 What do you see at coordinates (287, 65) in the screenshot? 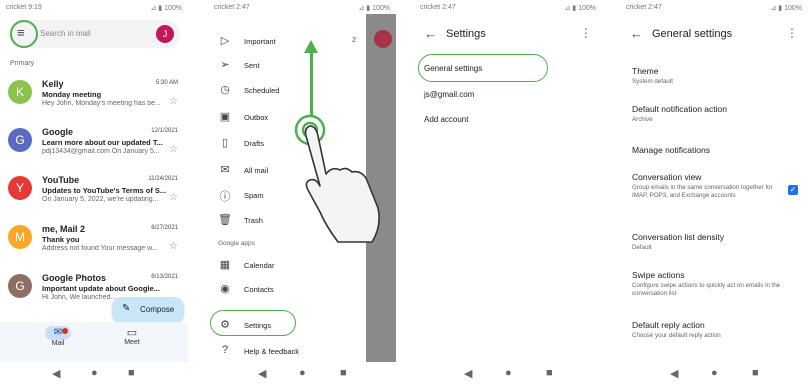
I see `drawer-item-sent: ➢ Sent` at bounding box center [287, 65].